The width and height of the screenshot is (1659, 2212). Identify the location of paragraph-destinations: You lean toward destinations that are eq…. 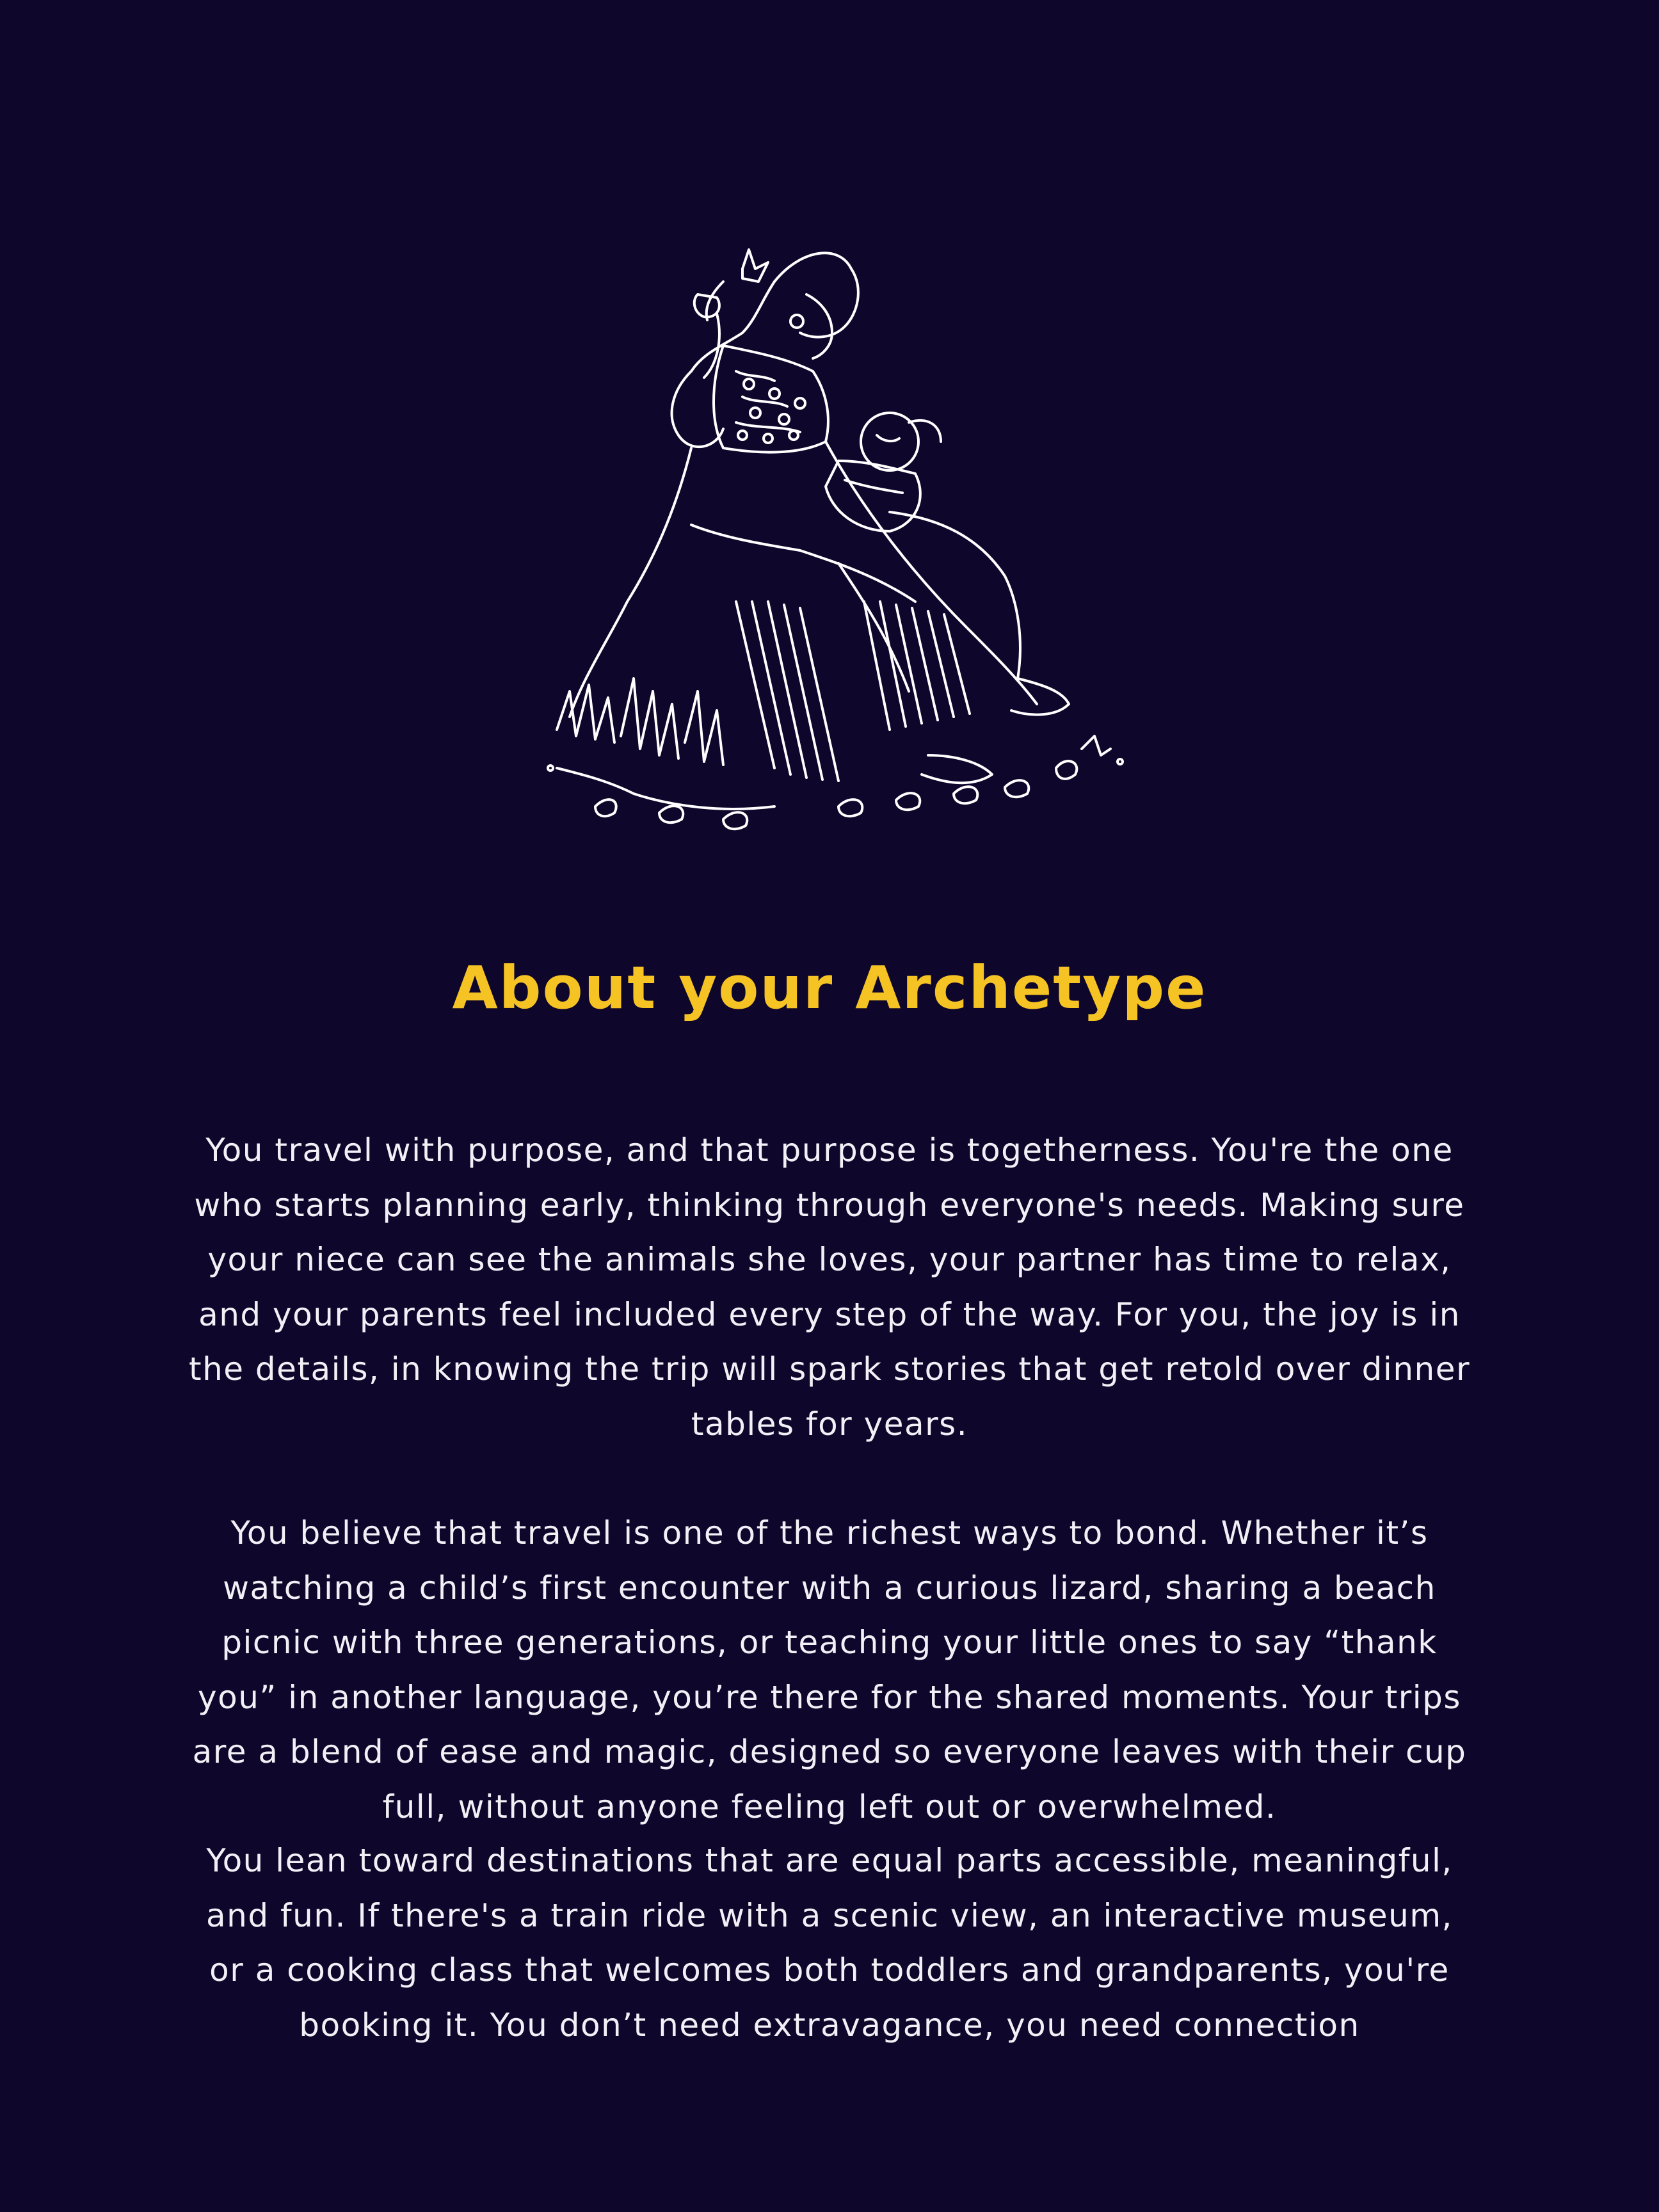
(829, 1943).